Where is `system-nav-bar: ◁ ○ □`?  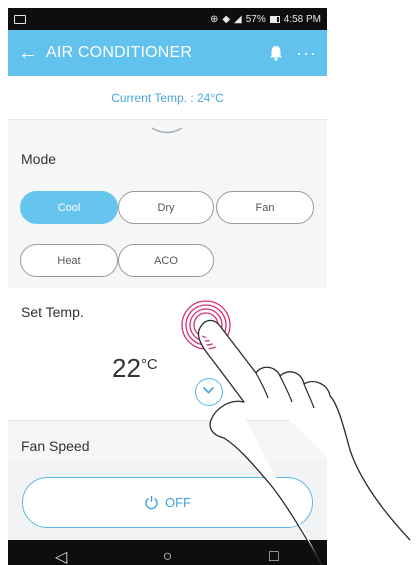 system-nav-bar: ◁ ○ □ is located at coordinates (167, 552).